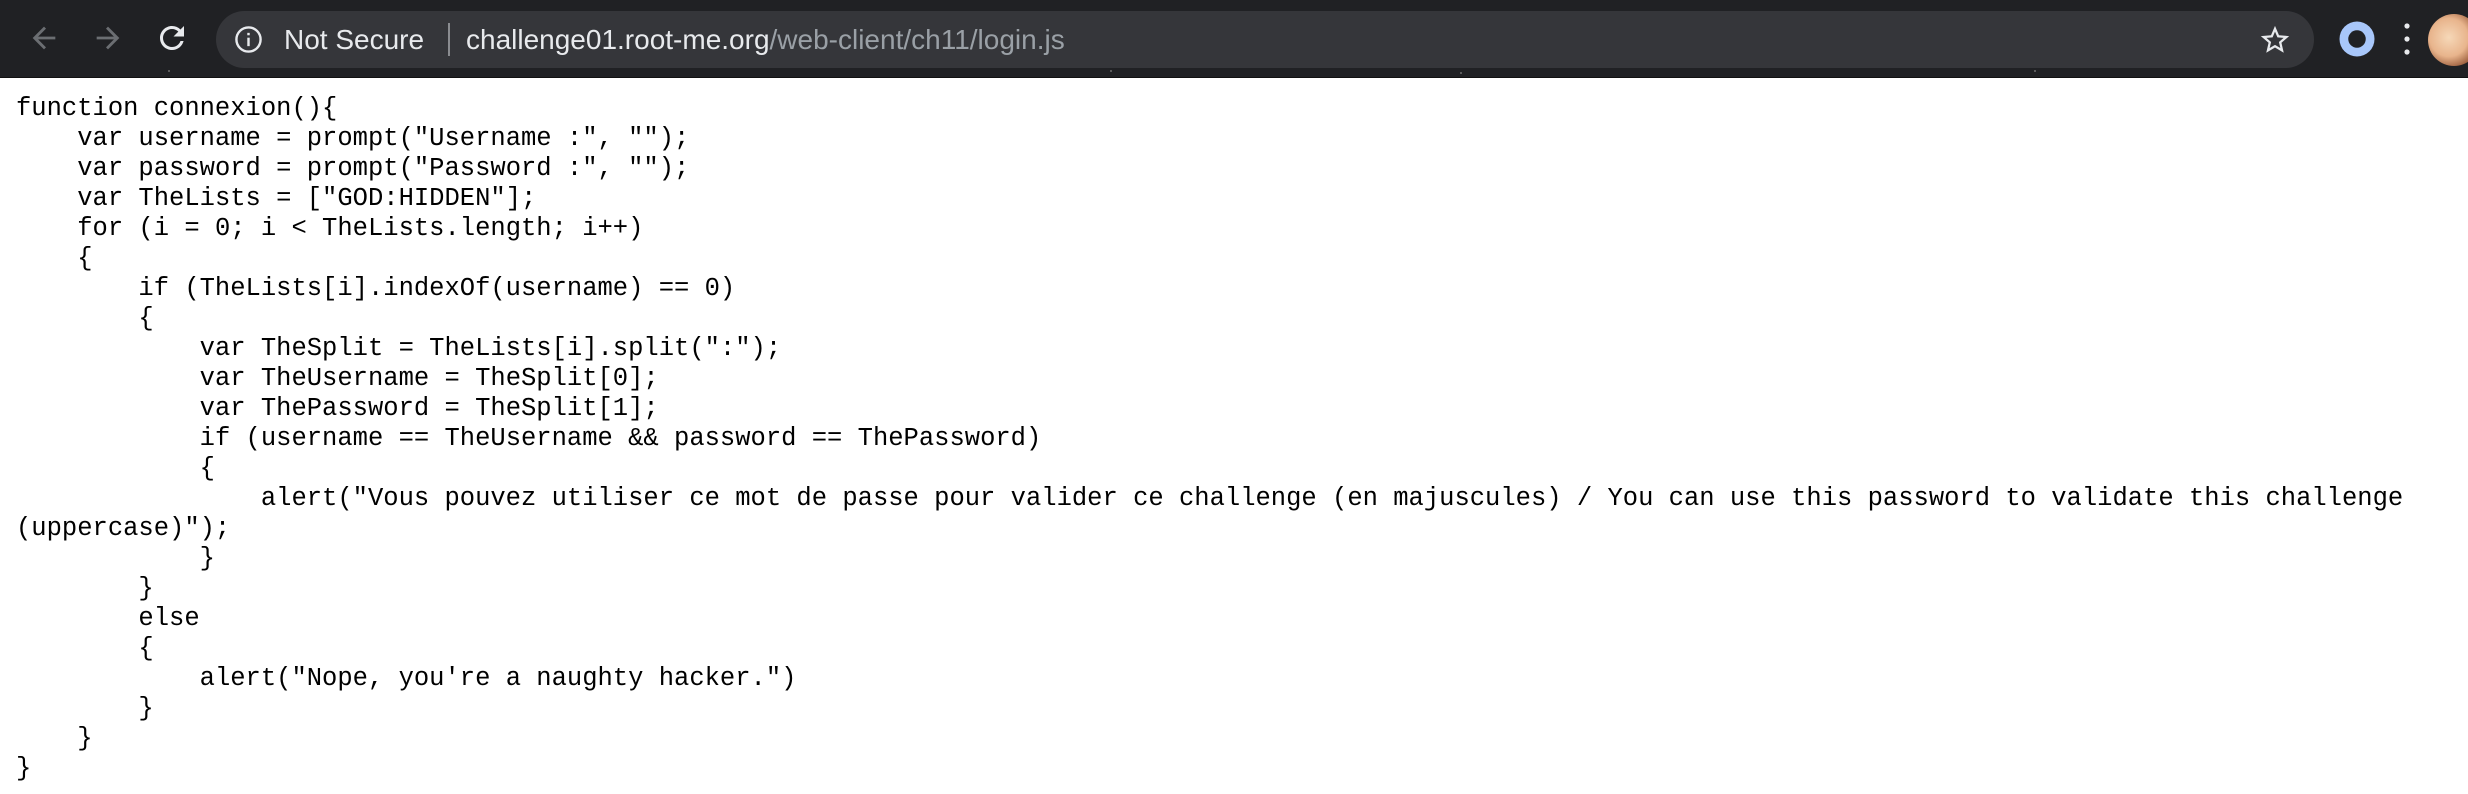 This screenshot has width=2468, height=794. I want to click on reload-button, so click(172, 38).